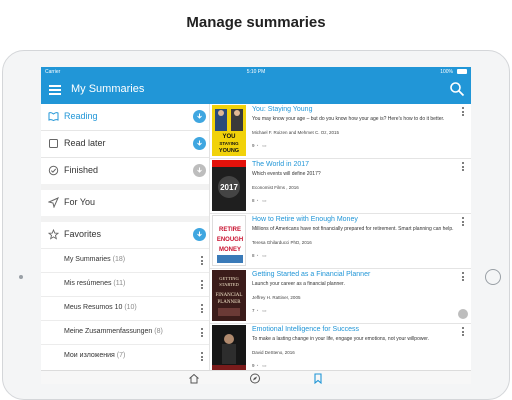  Describe the element at coordinates (130, 307) in the screenshot. I see `list-count: (10)` at that location.